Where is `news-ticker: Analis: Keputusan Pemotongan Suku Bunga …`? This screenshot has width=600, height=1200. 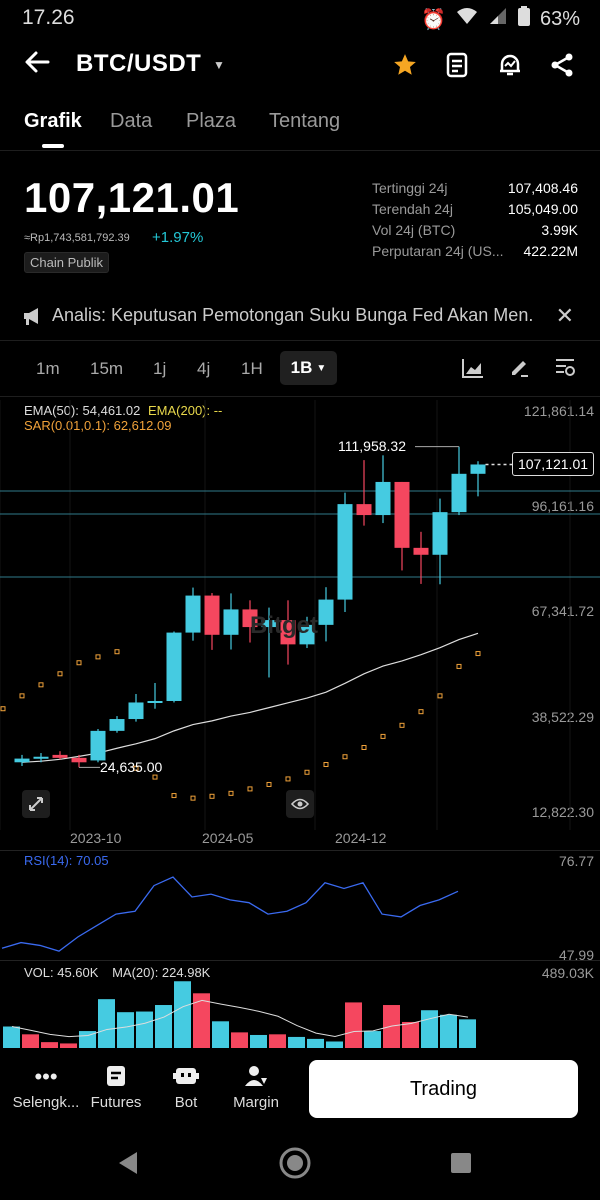
news-ticker: Analis: Keputusan Pemotongan Suku Bunga … is located at coordinates (300, 316).